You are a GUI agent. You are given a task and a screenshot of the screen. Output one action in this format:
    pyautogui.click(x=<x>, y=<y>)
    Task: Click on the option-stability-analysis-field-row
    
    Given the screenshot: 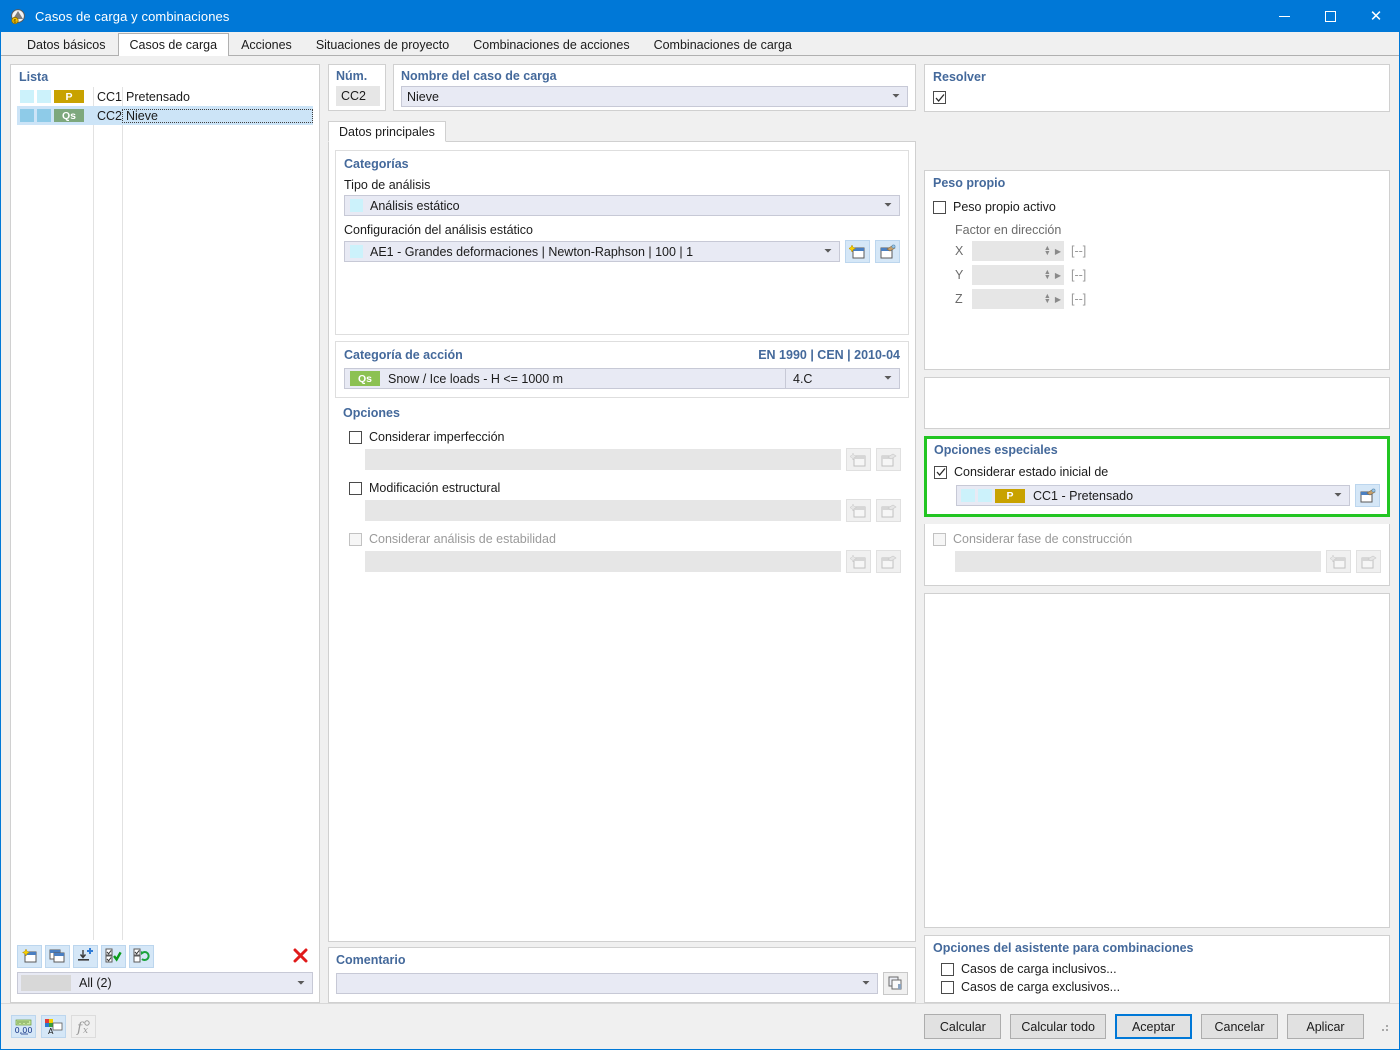 What is the action you would take?
    pyautogui.click(x=633, y=561)
    